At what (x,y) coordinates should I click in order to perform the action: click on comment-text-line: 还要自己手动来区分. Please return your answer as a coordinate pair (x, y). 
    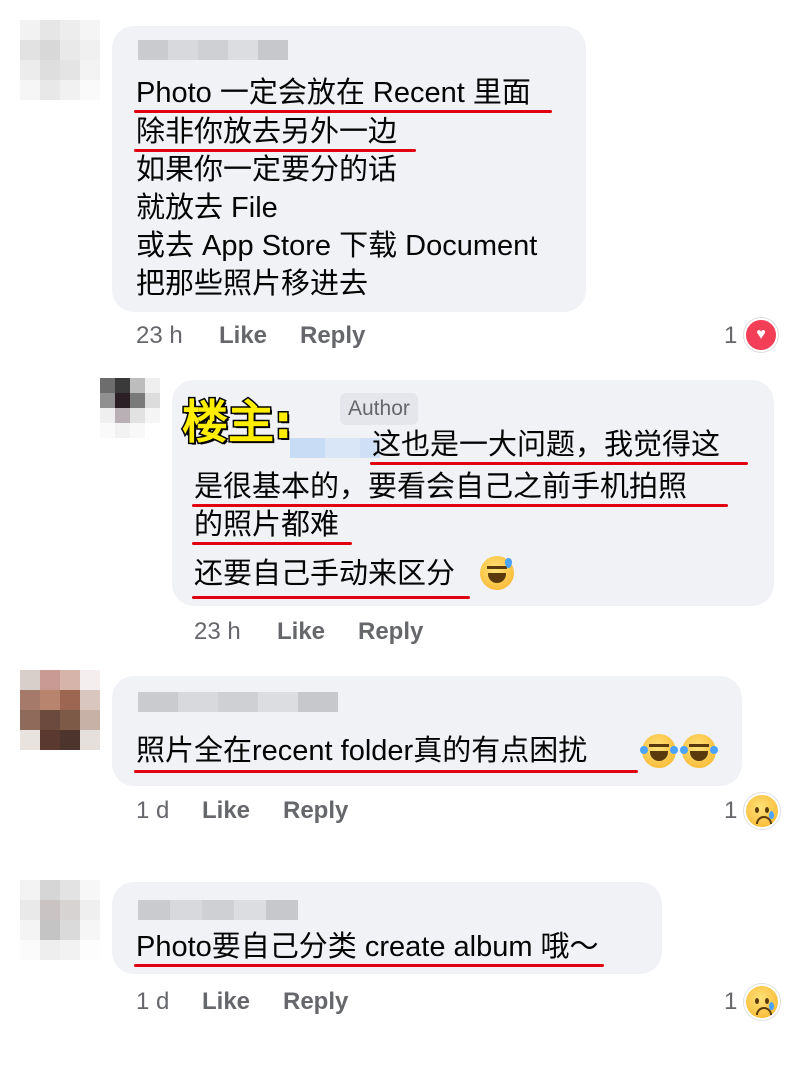
    Looking at the image, I should click on (325, 574).